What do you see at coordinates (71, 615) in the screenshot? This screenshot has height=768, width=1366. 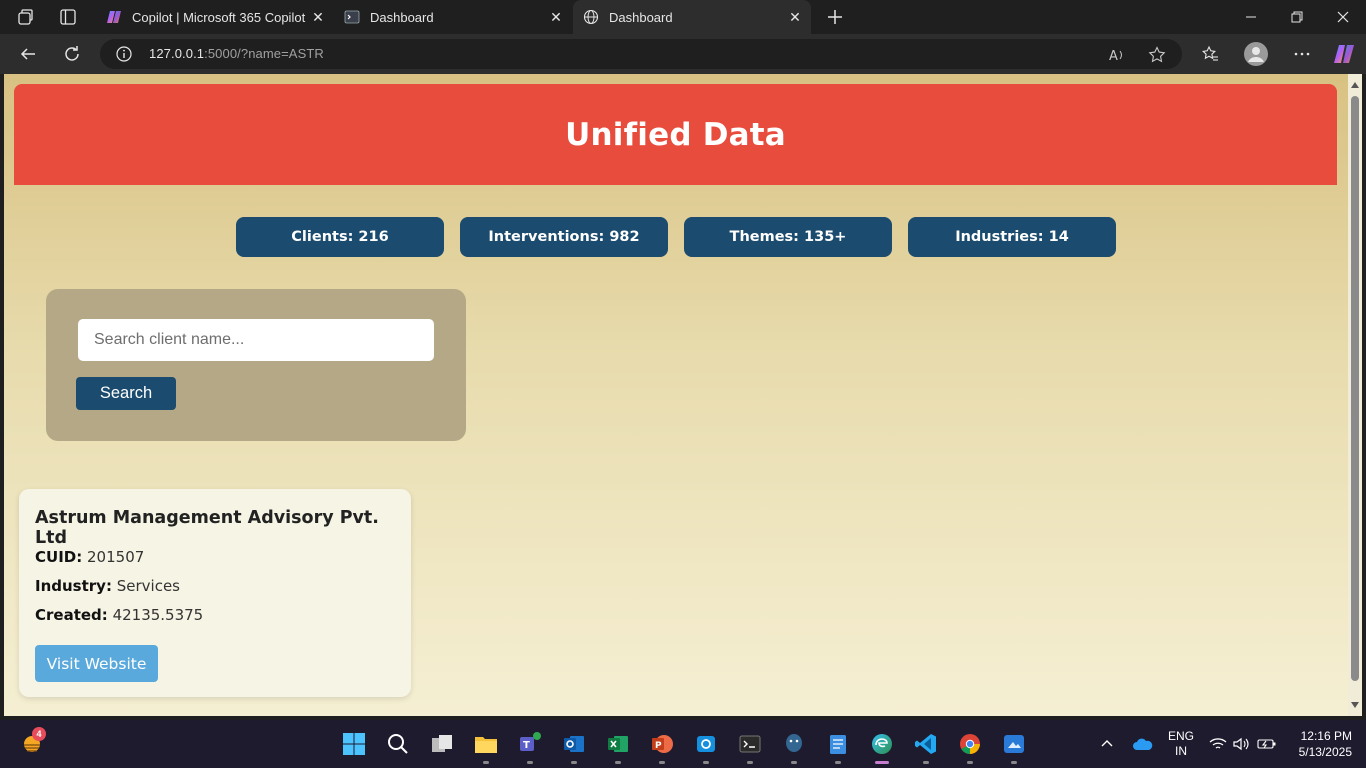 I see `created-label: Created:` at bounding box center [71, 615].